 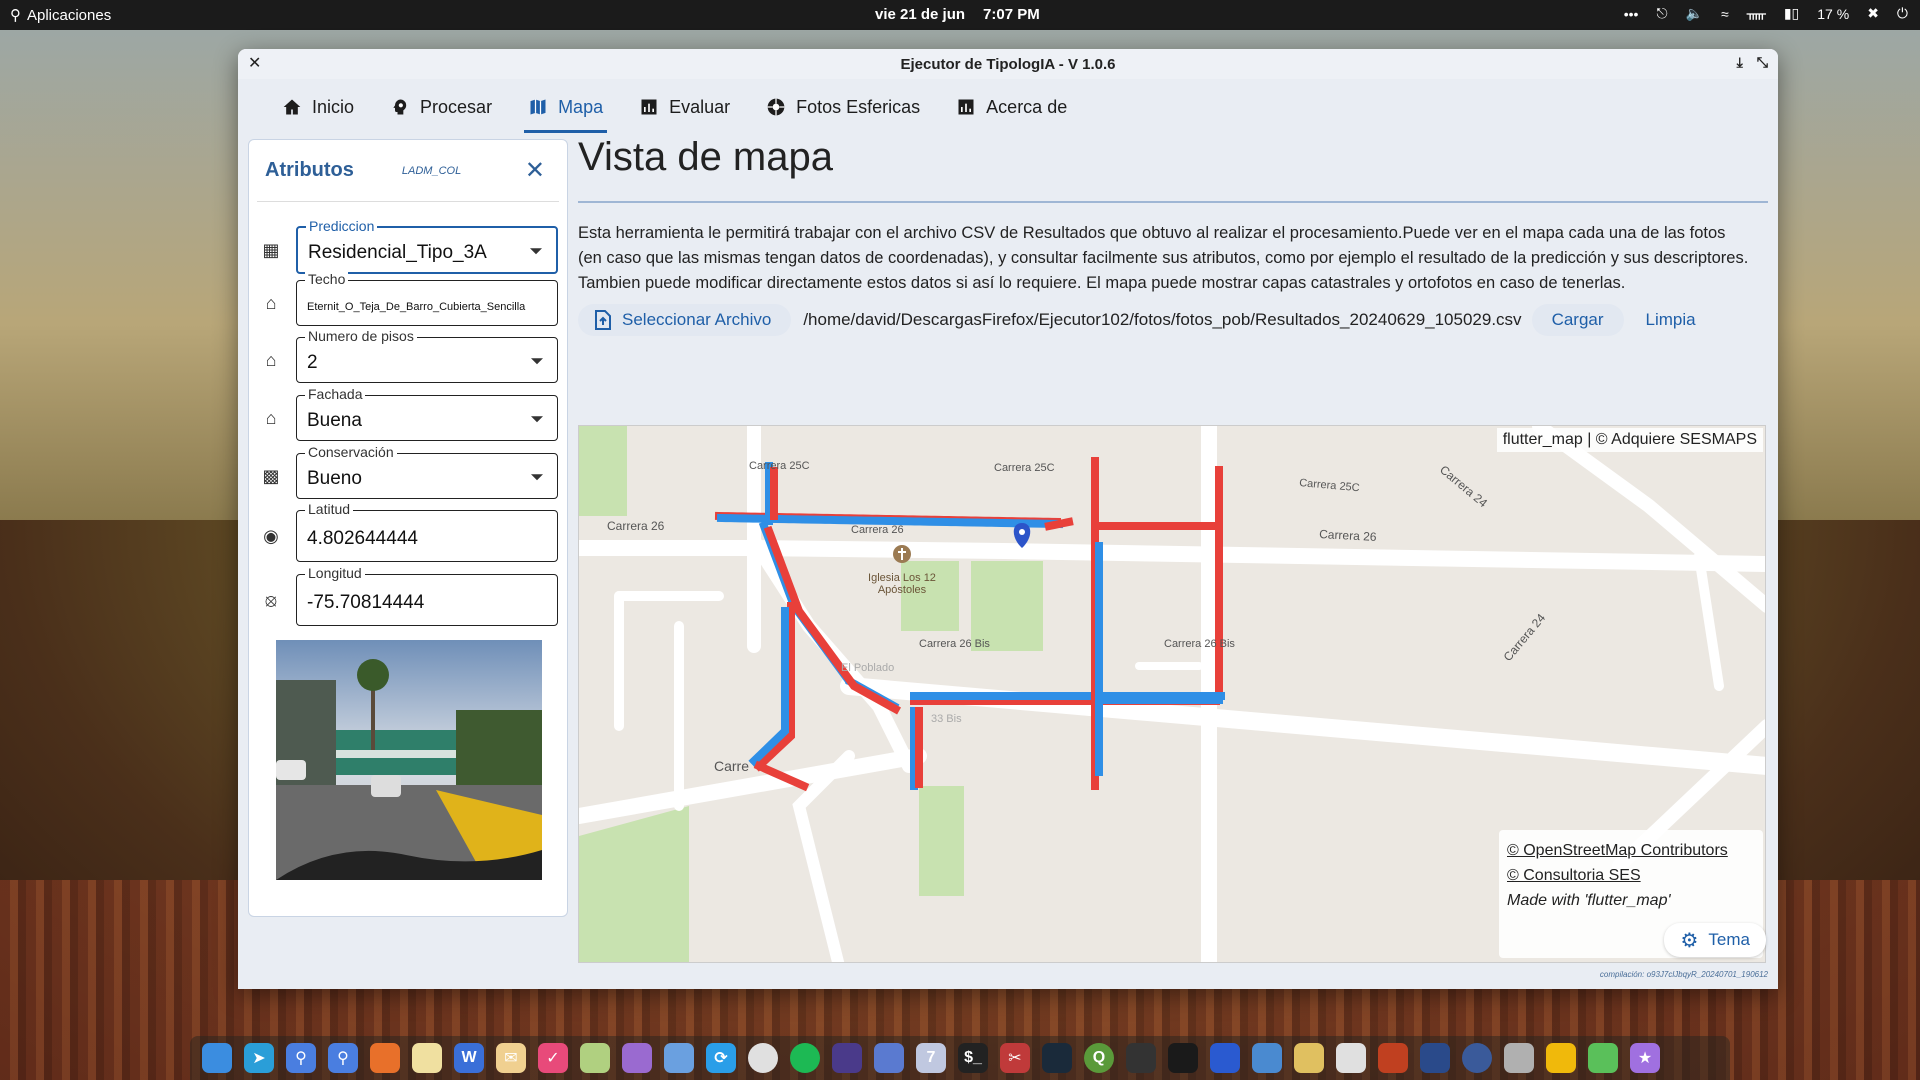 I want to click on roof-icon: ⌂, so click(x=271, y=302).